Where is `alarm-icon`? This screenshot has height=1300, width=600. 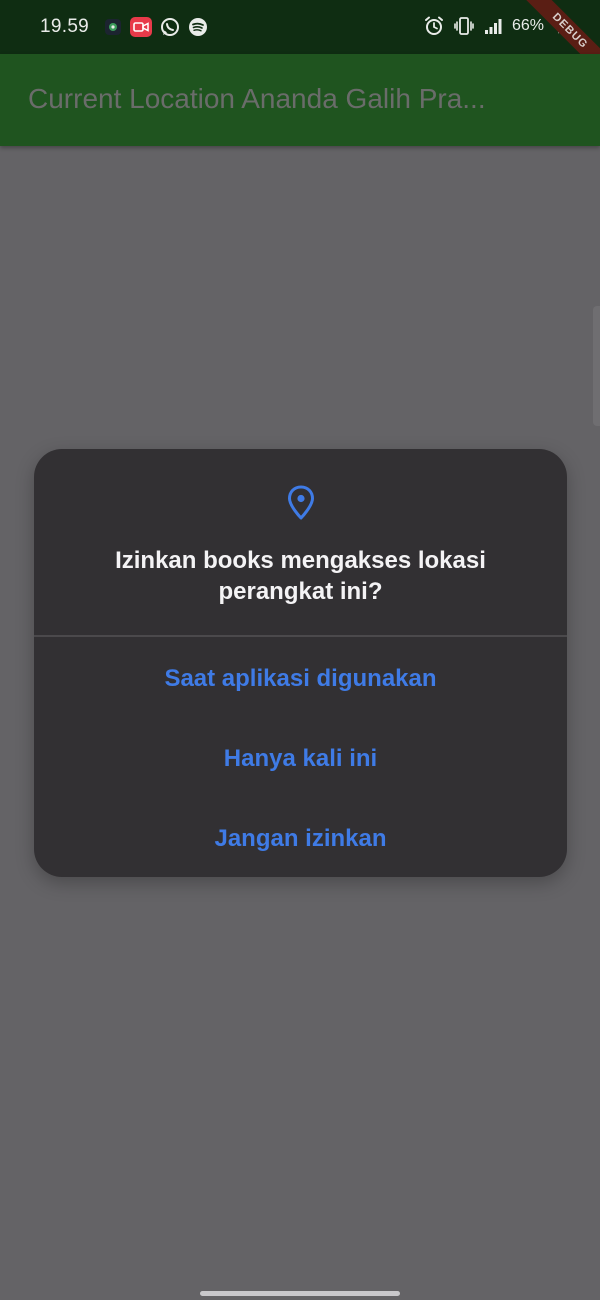
alarm-icon is located at coordinates (434, 26).